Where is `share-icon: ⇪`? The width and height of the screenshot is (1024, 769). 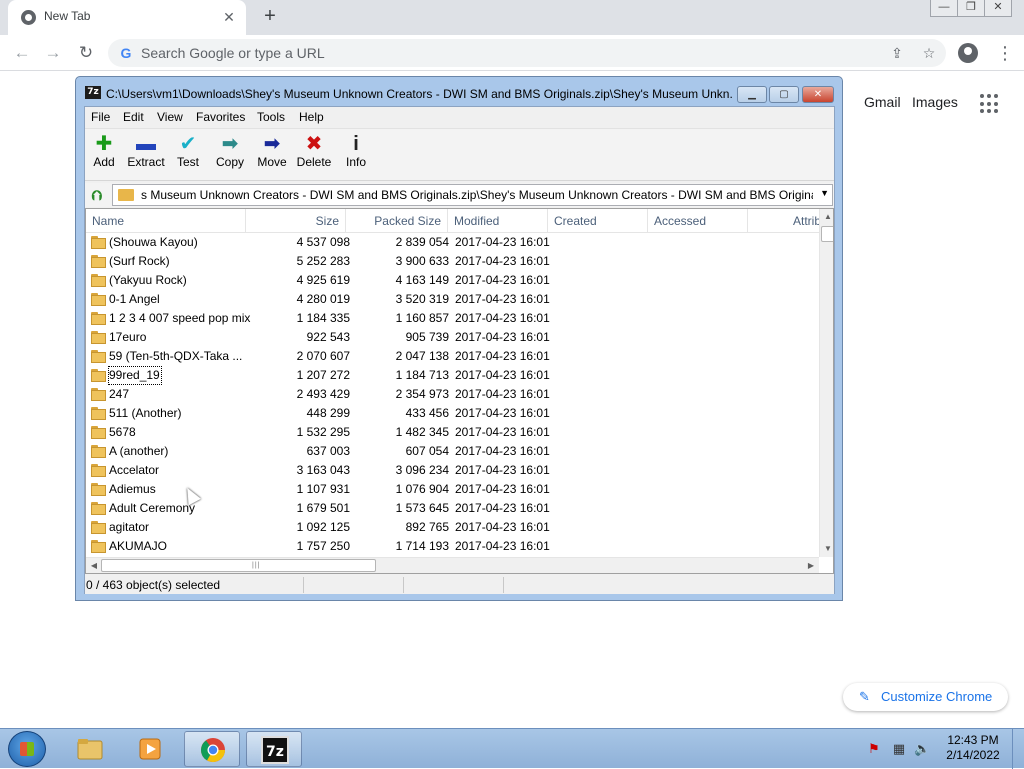 share-icon: ⇪ is located at coordinates (897, 53).